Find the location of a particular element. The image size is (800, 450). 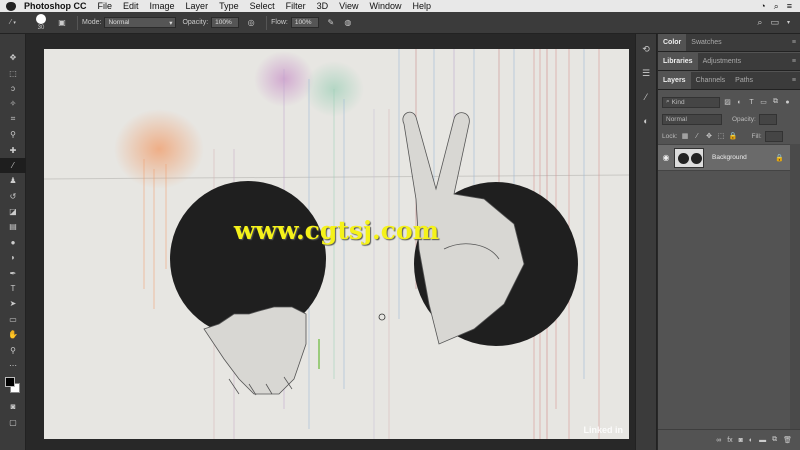

filter-smart-object-icon: ⧉ is located at coordinates (775, 102).